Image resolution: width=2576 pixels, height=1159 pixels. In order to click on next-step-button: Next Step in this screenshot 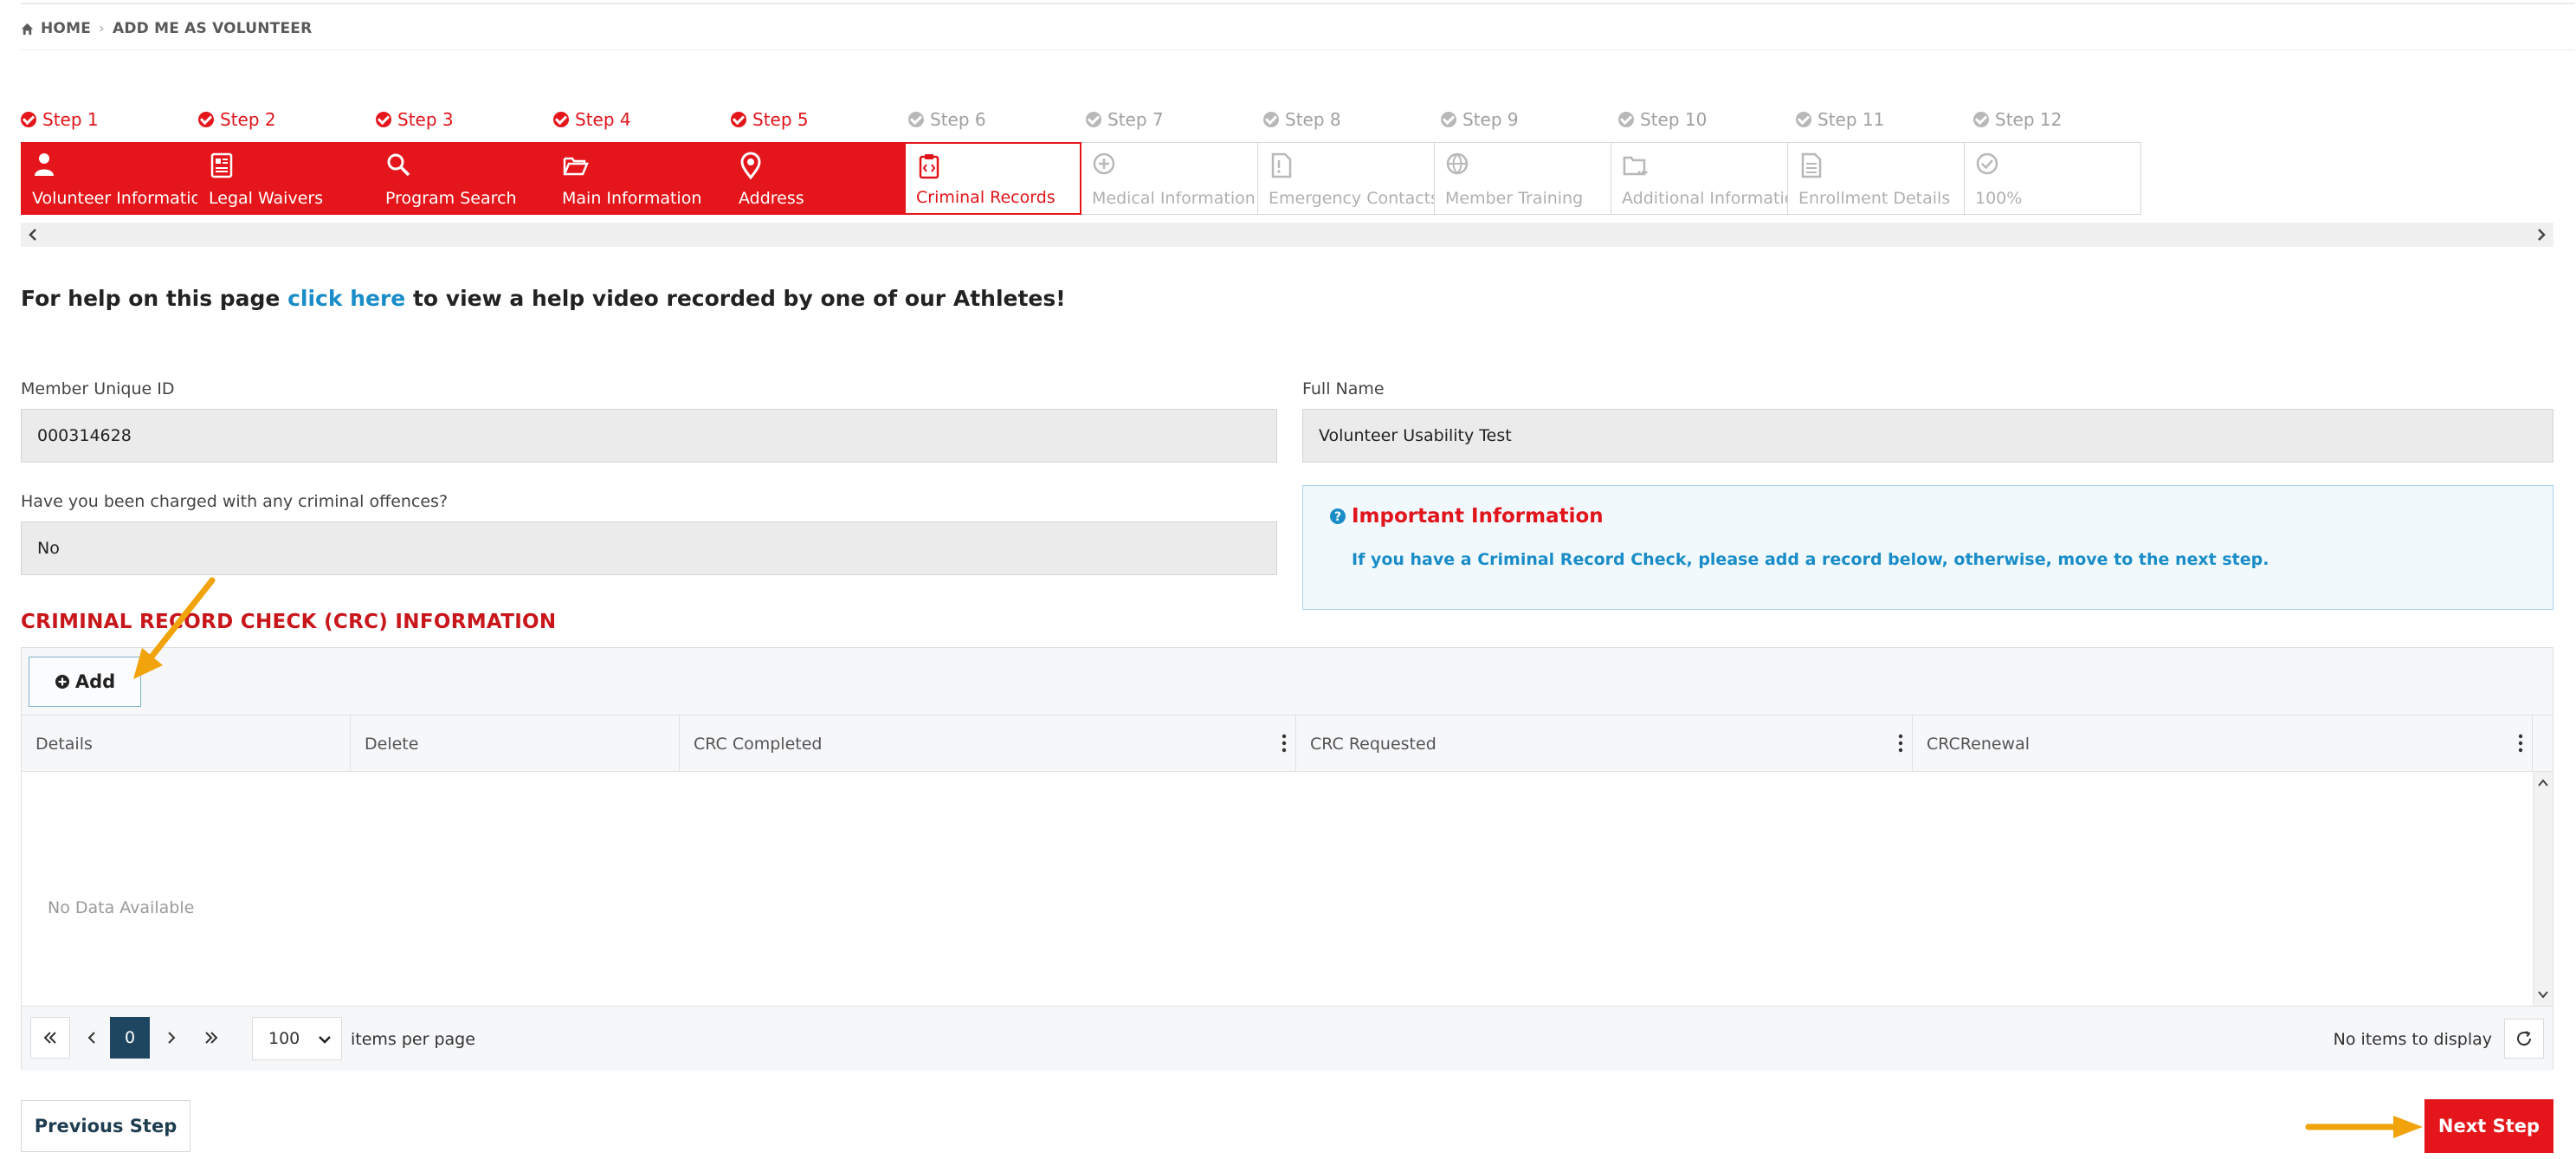, I will do `click(2488, 1126)`.